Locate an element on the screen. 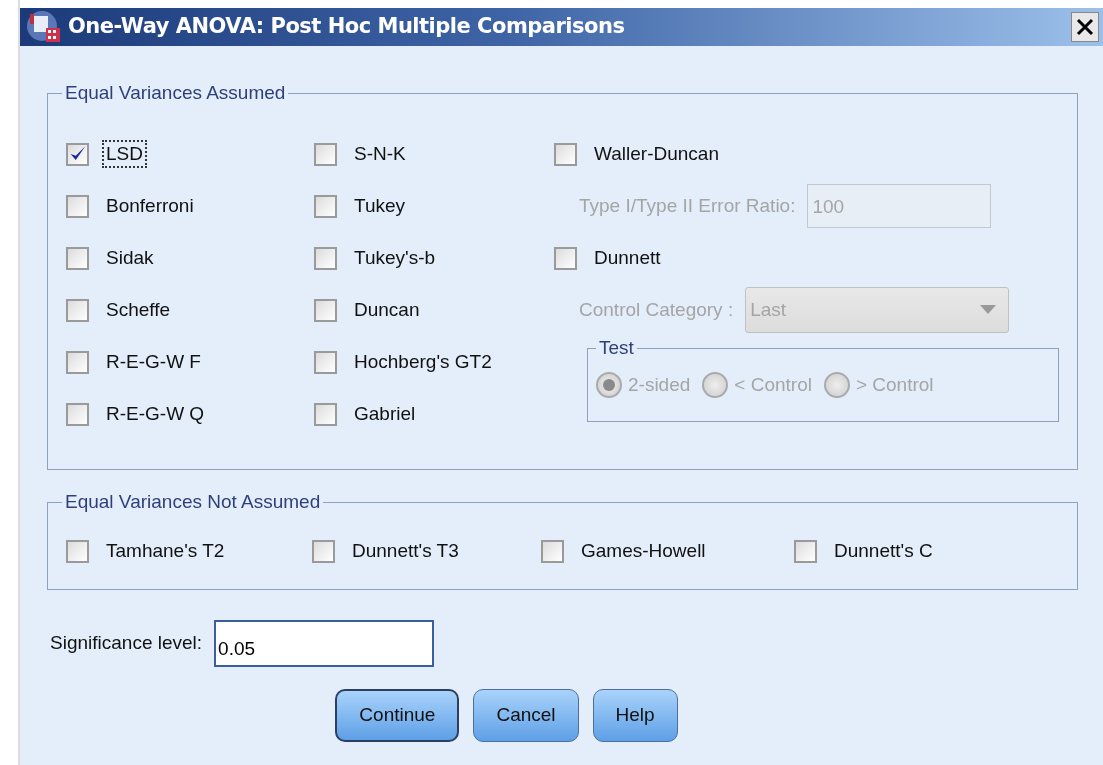 The height and width of the screenshot is (765, 1103). close-icon is located at coordinates (1085, 27).